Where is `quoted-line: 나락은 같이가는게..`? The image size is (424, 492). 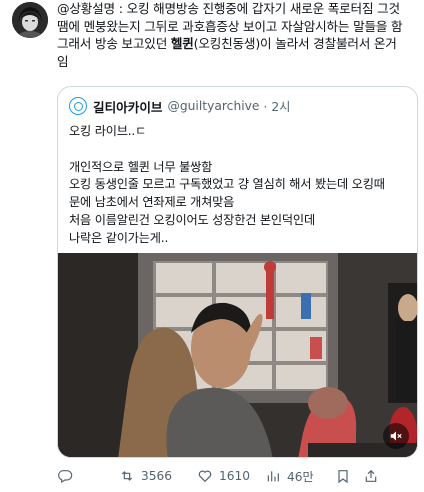 quoted-line: 나락은 같이가는게.. is located at coordinates (119, 237).